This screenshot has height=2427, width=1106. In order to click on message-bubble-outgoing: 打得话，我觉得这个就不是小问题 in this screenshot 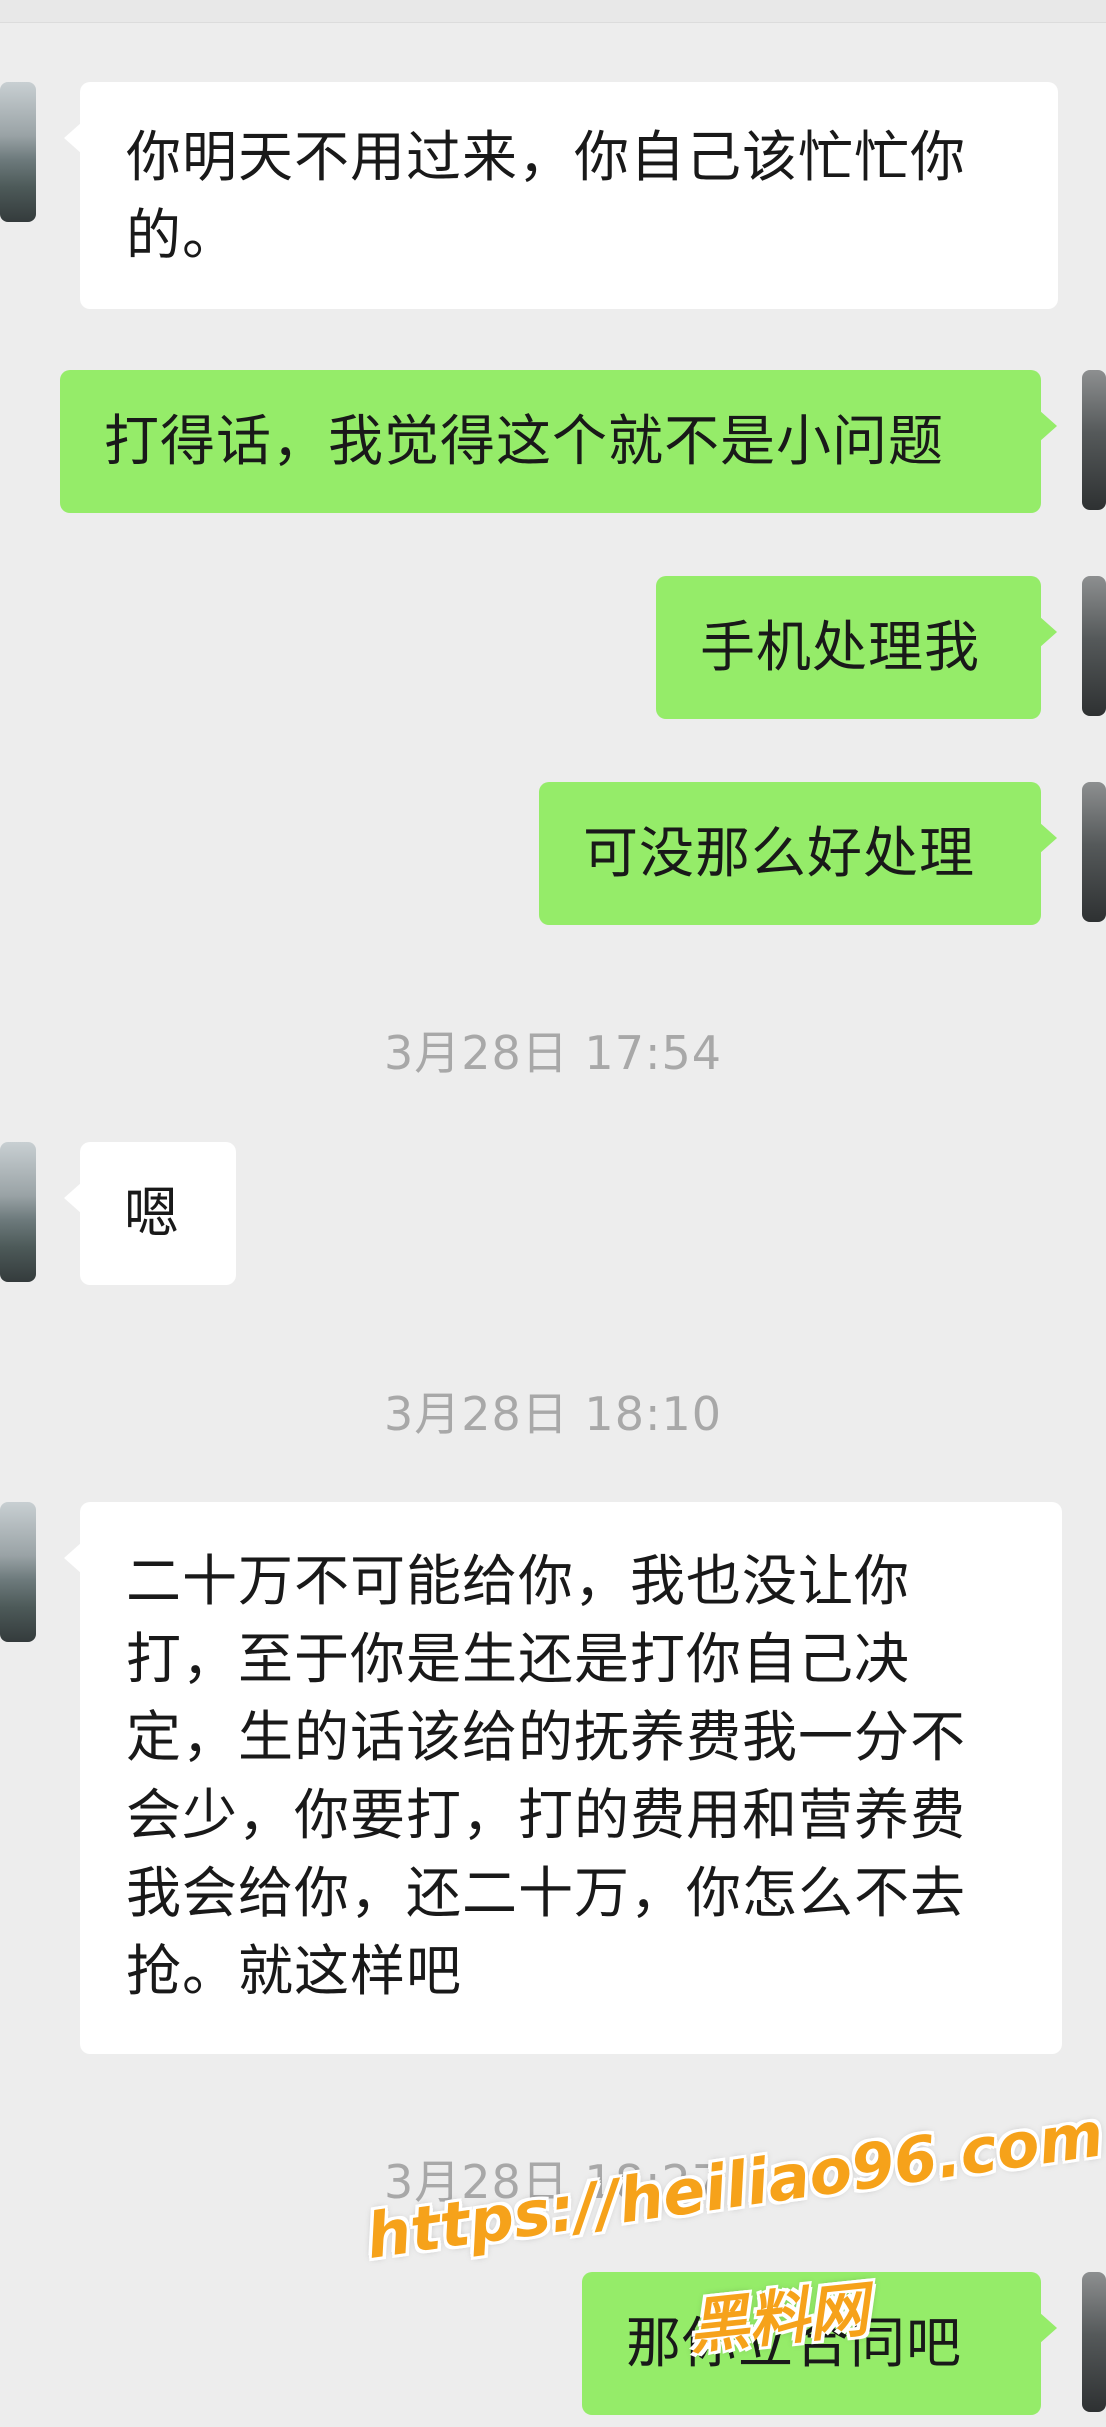, I will do `click(558, 441)`.